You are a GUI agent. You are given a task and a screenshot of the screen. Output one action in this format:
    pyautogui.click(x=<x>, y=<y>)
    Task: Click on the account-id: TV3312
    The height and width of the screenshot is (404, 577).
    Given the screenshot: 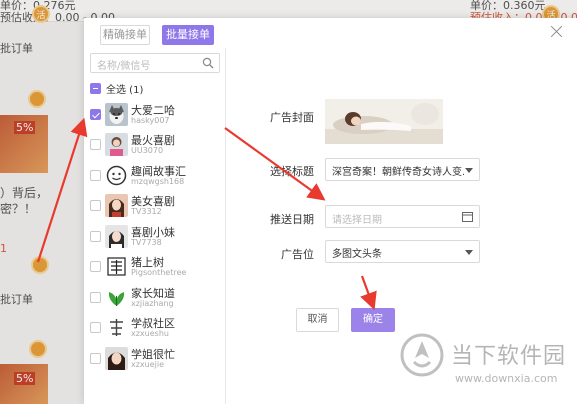 What is the action you would take?
    pyautogui.click(x=146, y=211)
    